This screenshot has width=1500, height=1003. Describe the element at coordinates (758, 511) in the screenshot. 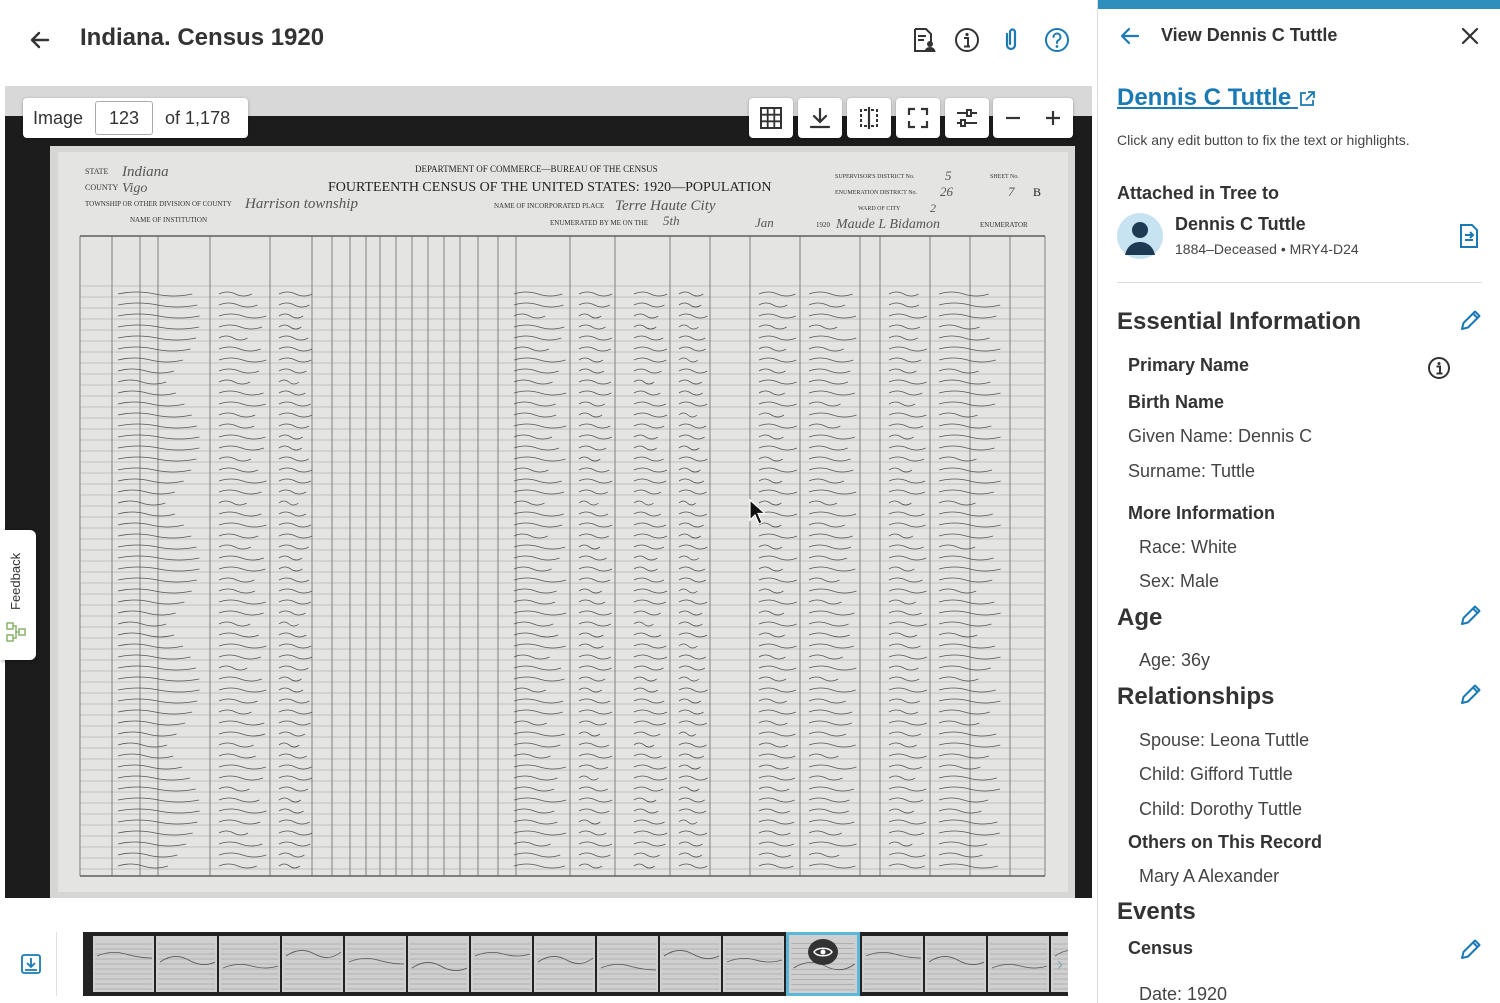

I see `mouse-cursor-icon` at that location.